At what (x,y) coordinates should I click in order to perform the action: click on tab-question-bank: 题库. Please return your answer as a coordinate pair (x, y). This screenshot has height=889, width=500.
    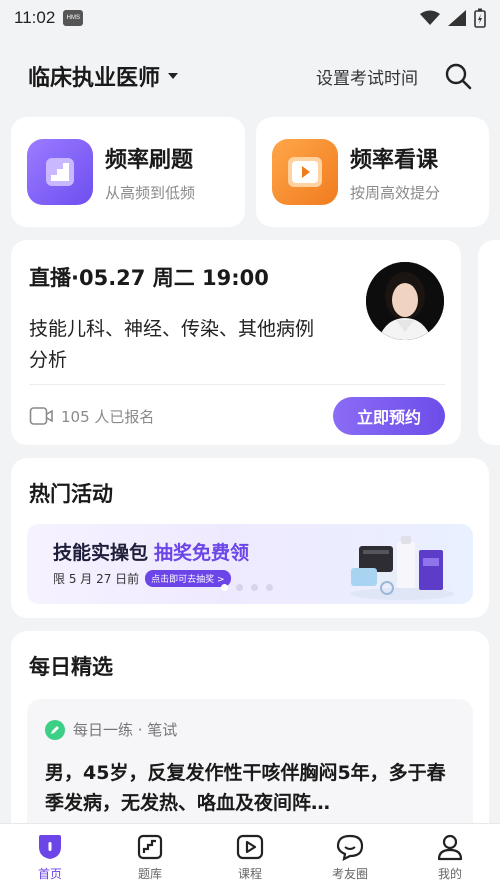
    Looking at the image, I should click on (150, 856).